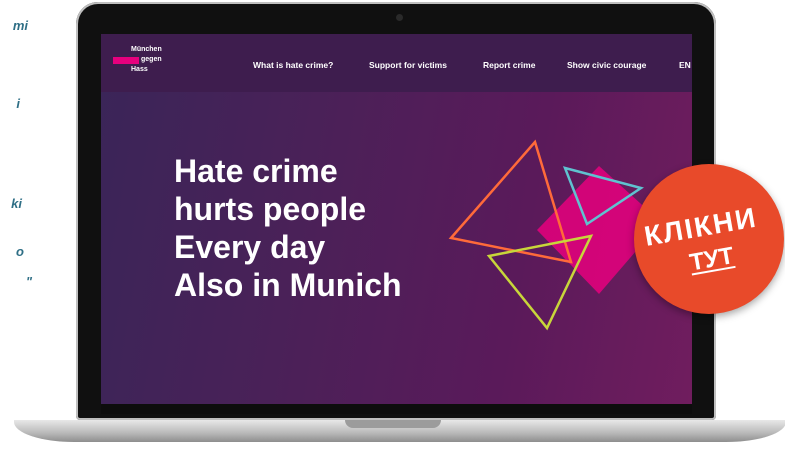  What do you see at coordinates (18, 103) in the screenshot?
I see `side-text-line: i` at bounding box center [18, 103].